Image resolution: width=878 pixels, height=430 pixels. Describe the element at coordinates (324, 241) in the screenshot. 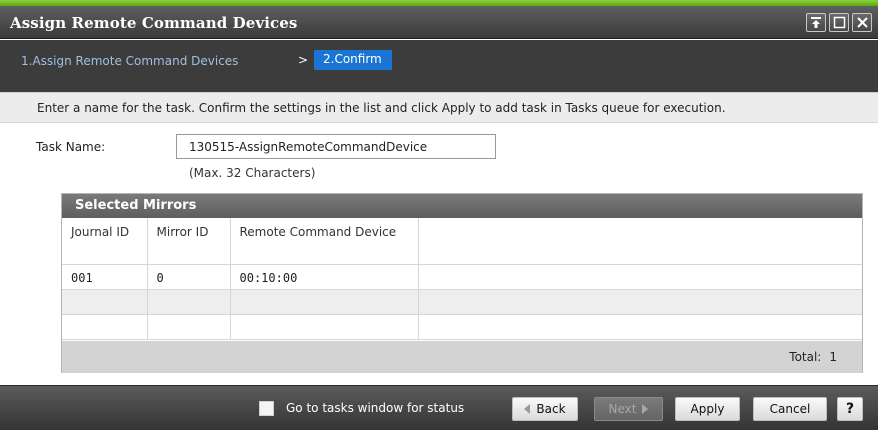

I see `column-header-remote-command-device: Remote Command Device` at that location.